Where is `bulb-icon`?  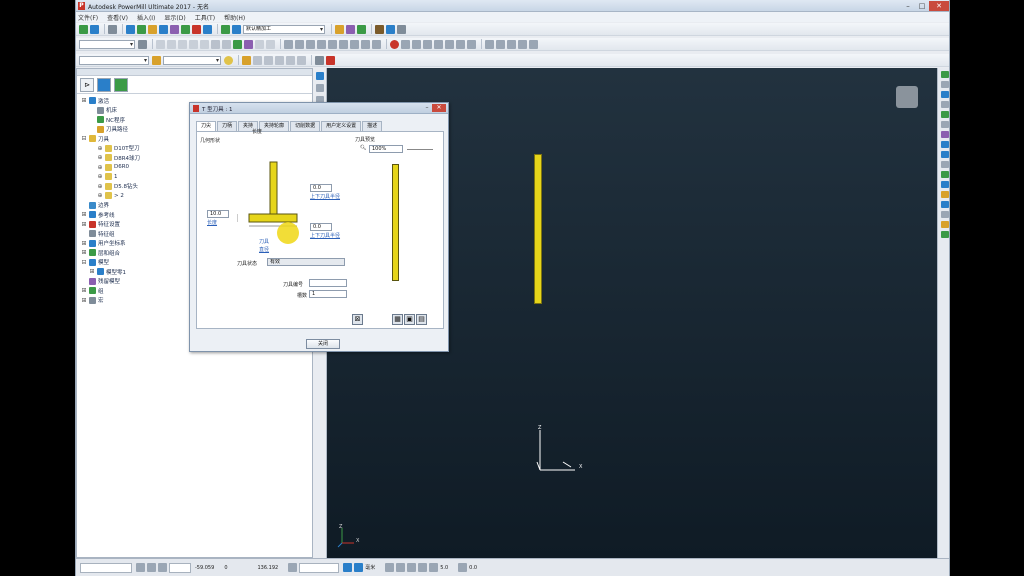
bulb-icon is located at coordinates (228, 60).